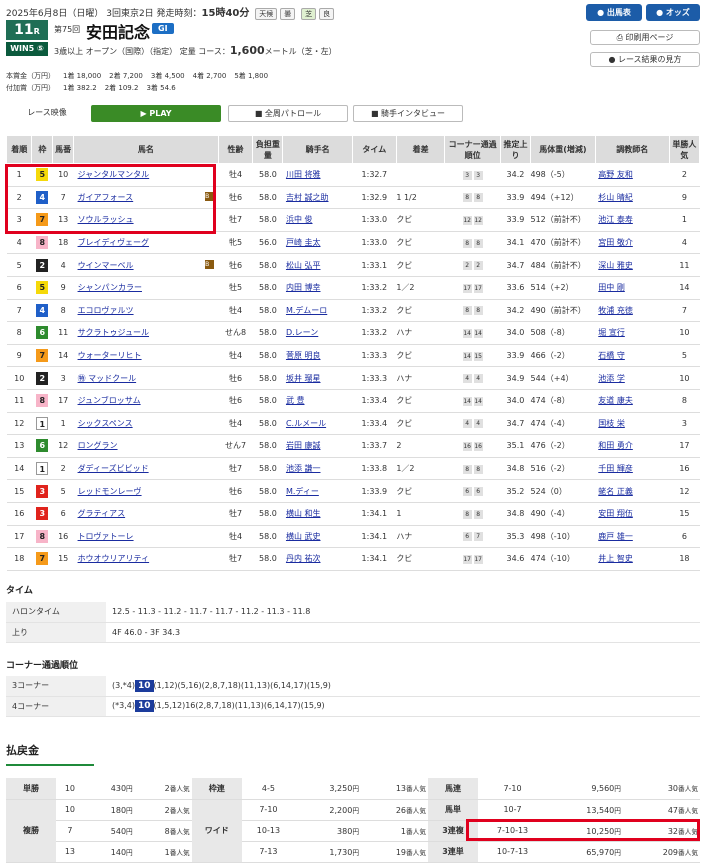 The width and height of the screenshot is (708, 866). Describe the element at coordinates (306, 310) in the screenshot. I see `jockey-link: M.デムーロ` at that location.